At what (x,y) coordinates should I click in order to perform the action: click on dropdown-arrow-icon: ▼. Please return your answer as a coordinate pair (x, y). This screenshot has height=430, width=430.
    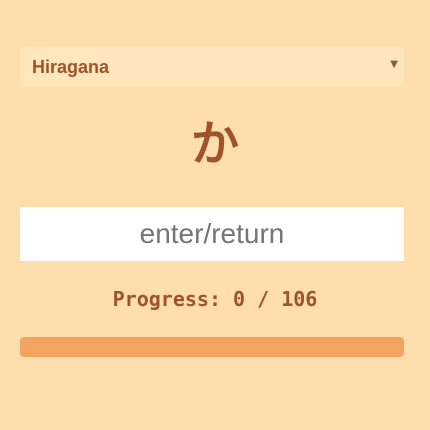
    Looking at the image, I should click on (394, 64).